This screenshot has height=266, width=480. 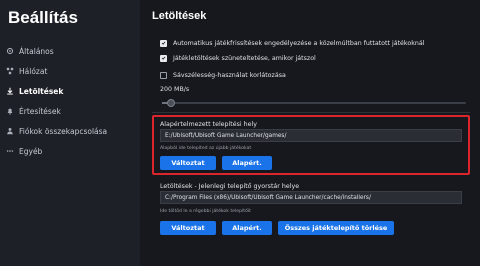 I want to click on auto-update-checkbox, so click(x=163, y=43).